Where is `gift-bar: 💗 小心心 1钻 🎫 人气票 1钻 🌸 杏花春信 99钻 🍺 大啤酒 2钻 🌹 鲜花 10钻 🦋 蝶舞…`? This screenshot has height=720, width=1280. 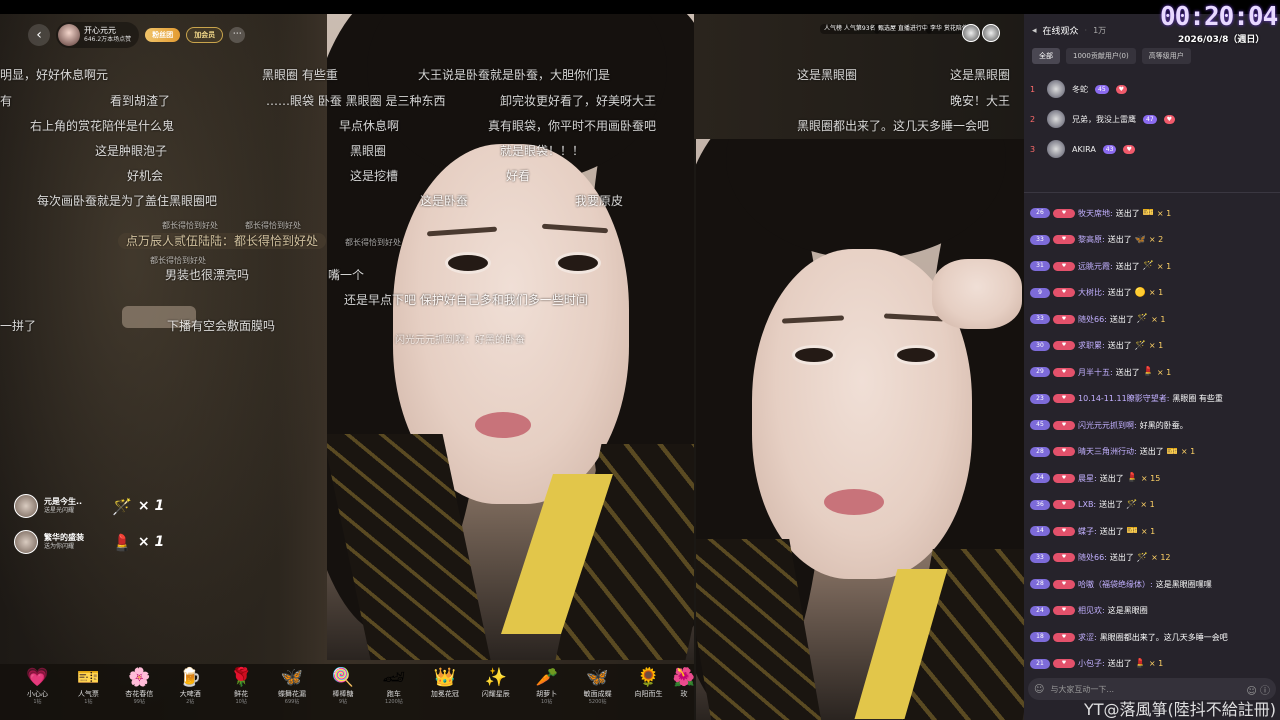
gift-bar: 💗 小心心 1钻 🎫 人气票 1钻 🌸 杏花春信 99钻 🍺 大啤酒 2钻 🌹 鲜花 10钻 🦋 蝶舞… is located at coordinates (347, 692).